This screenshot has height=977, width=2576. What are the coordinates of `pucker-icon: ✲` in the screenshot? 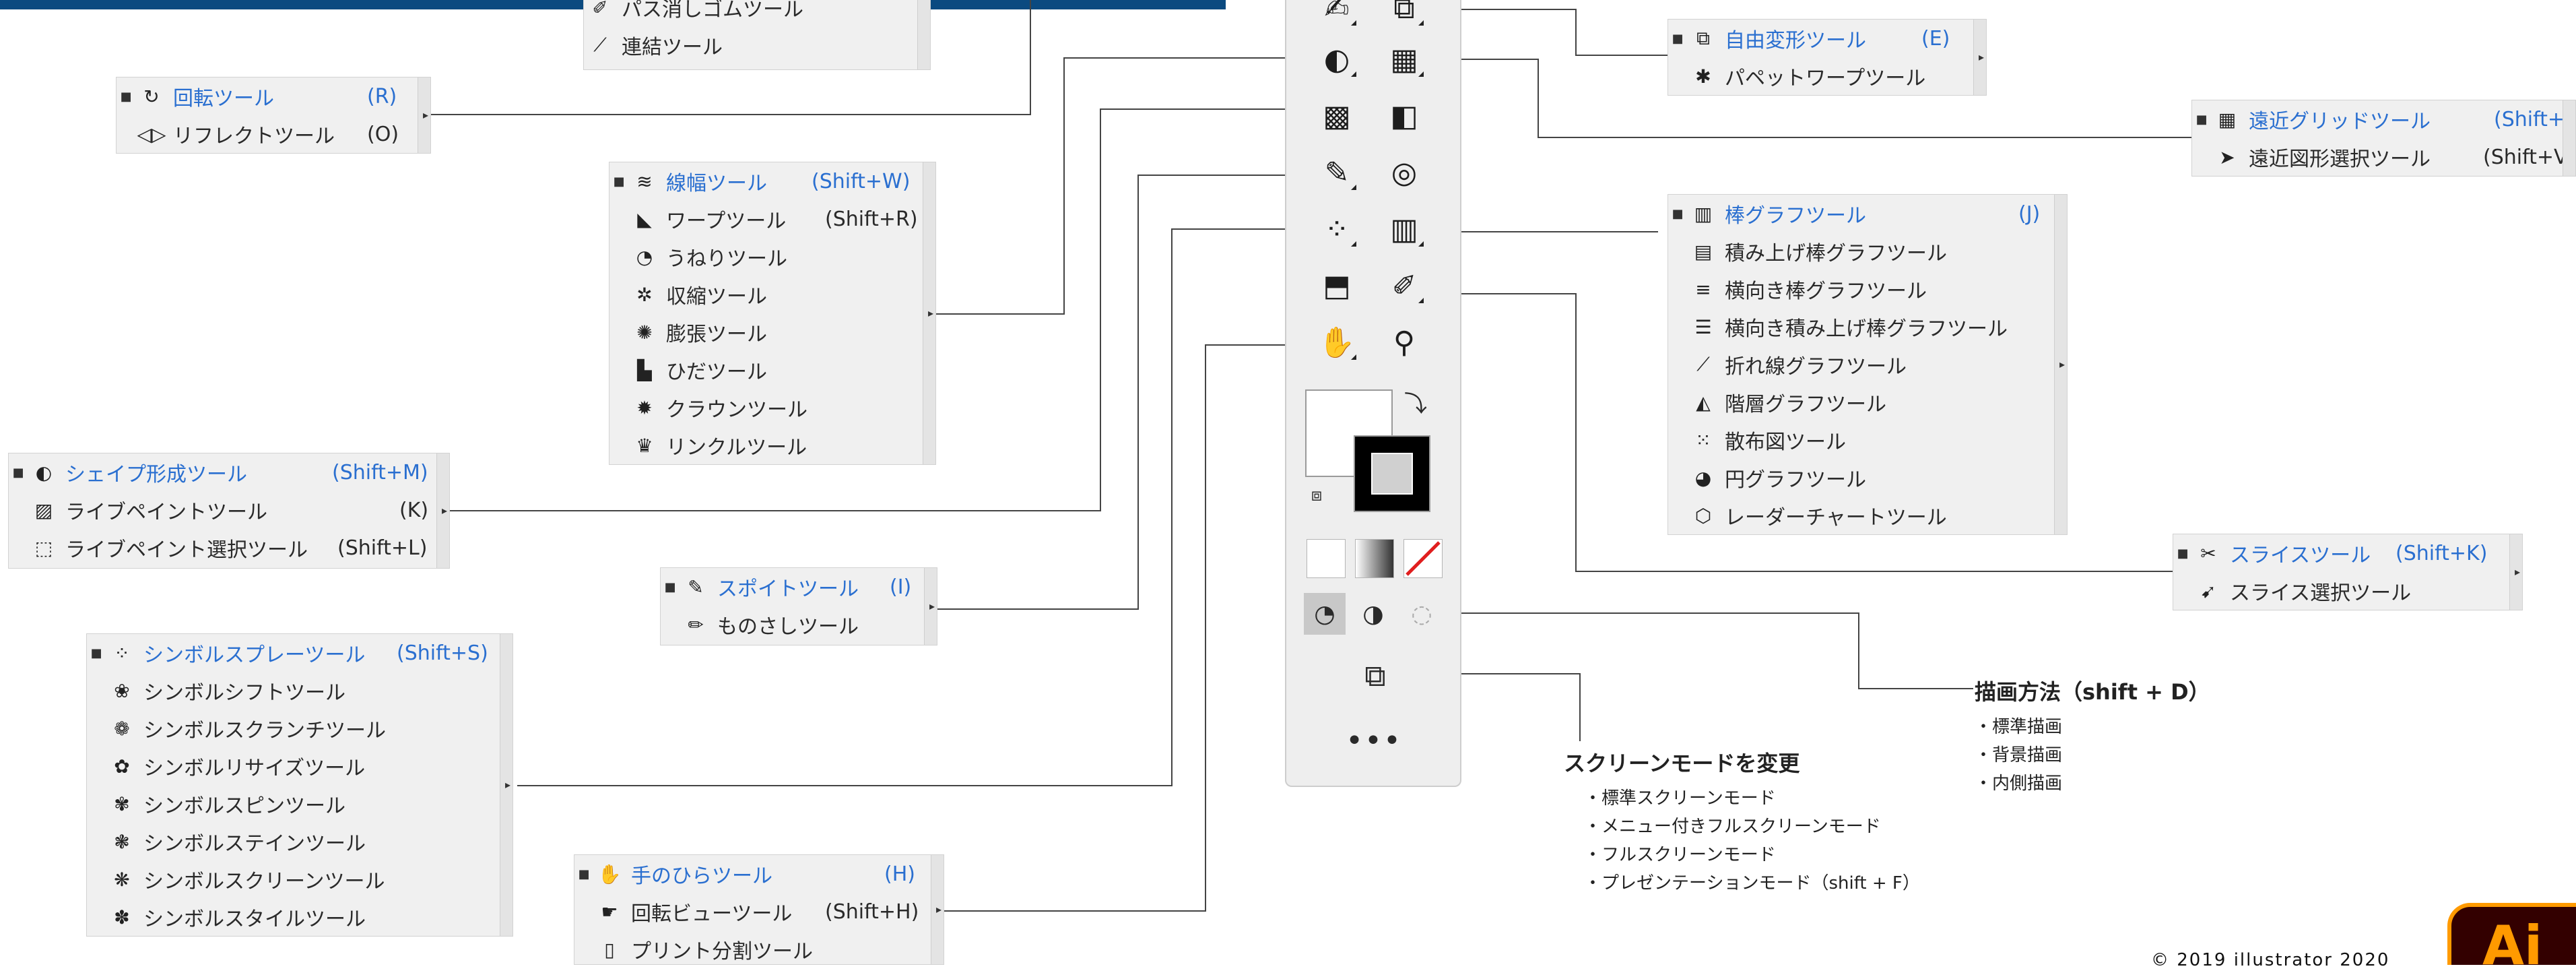 It's located at (644, 294).